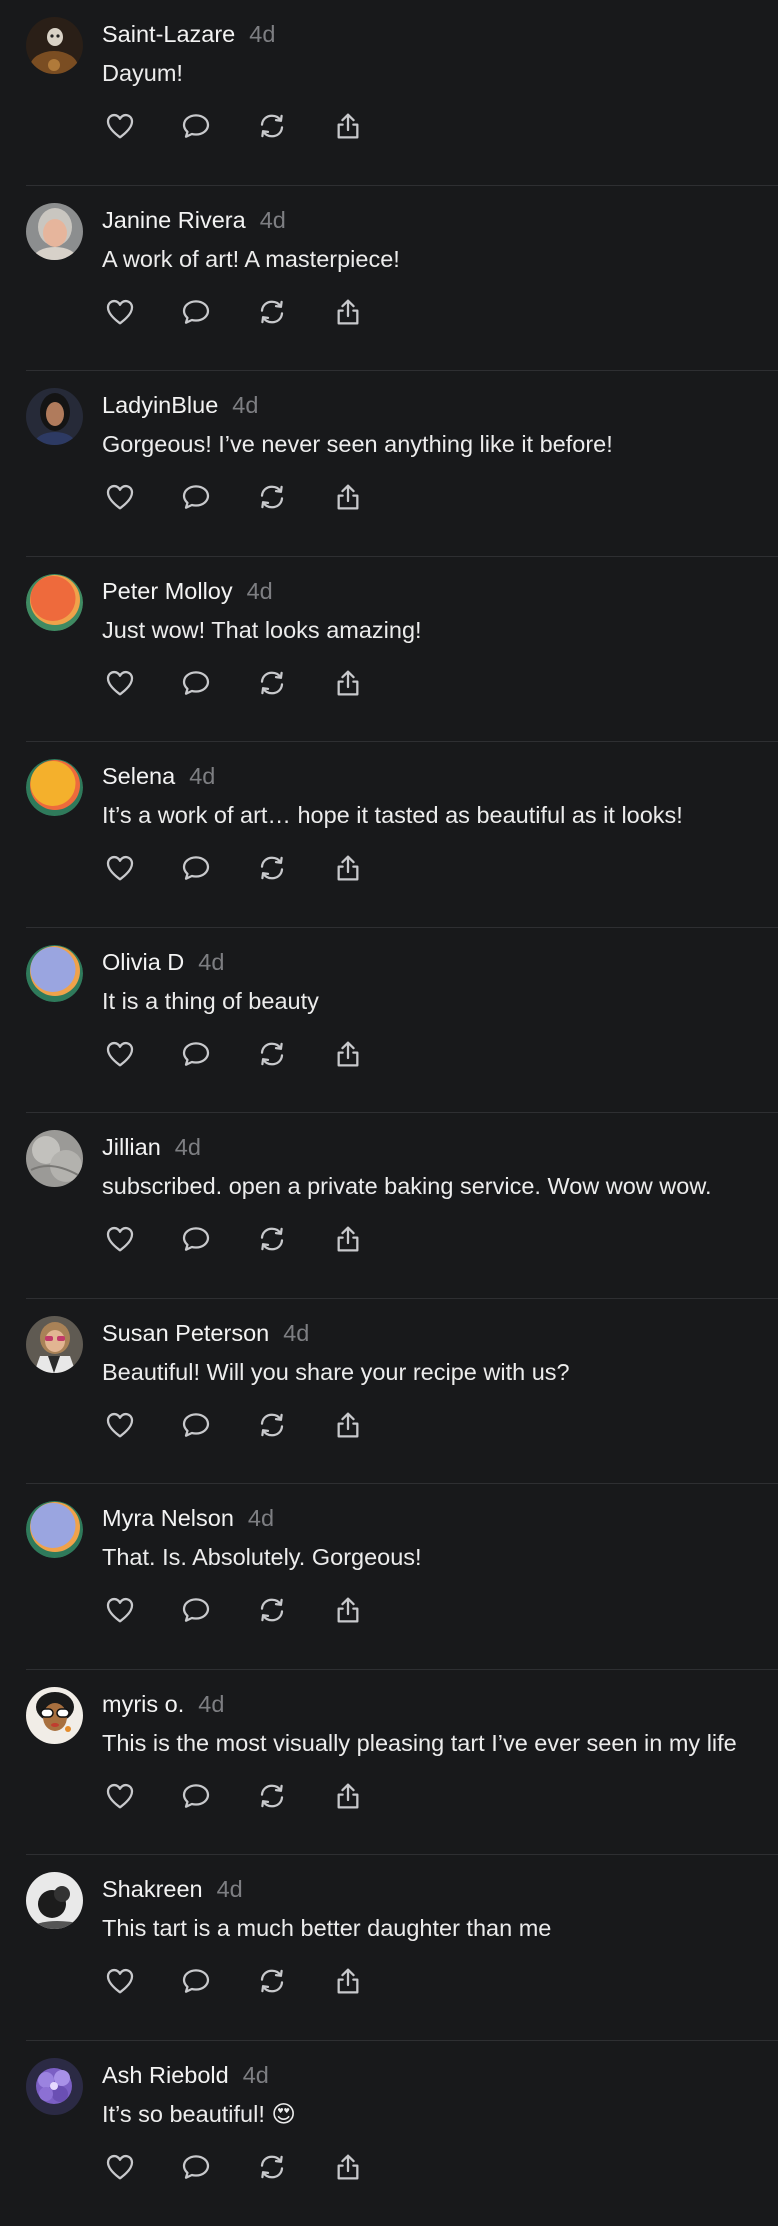  Describe the element at coordinates (143, 962) in the screenshot. I see `username-link: Olivia D` at that location.